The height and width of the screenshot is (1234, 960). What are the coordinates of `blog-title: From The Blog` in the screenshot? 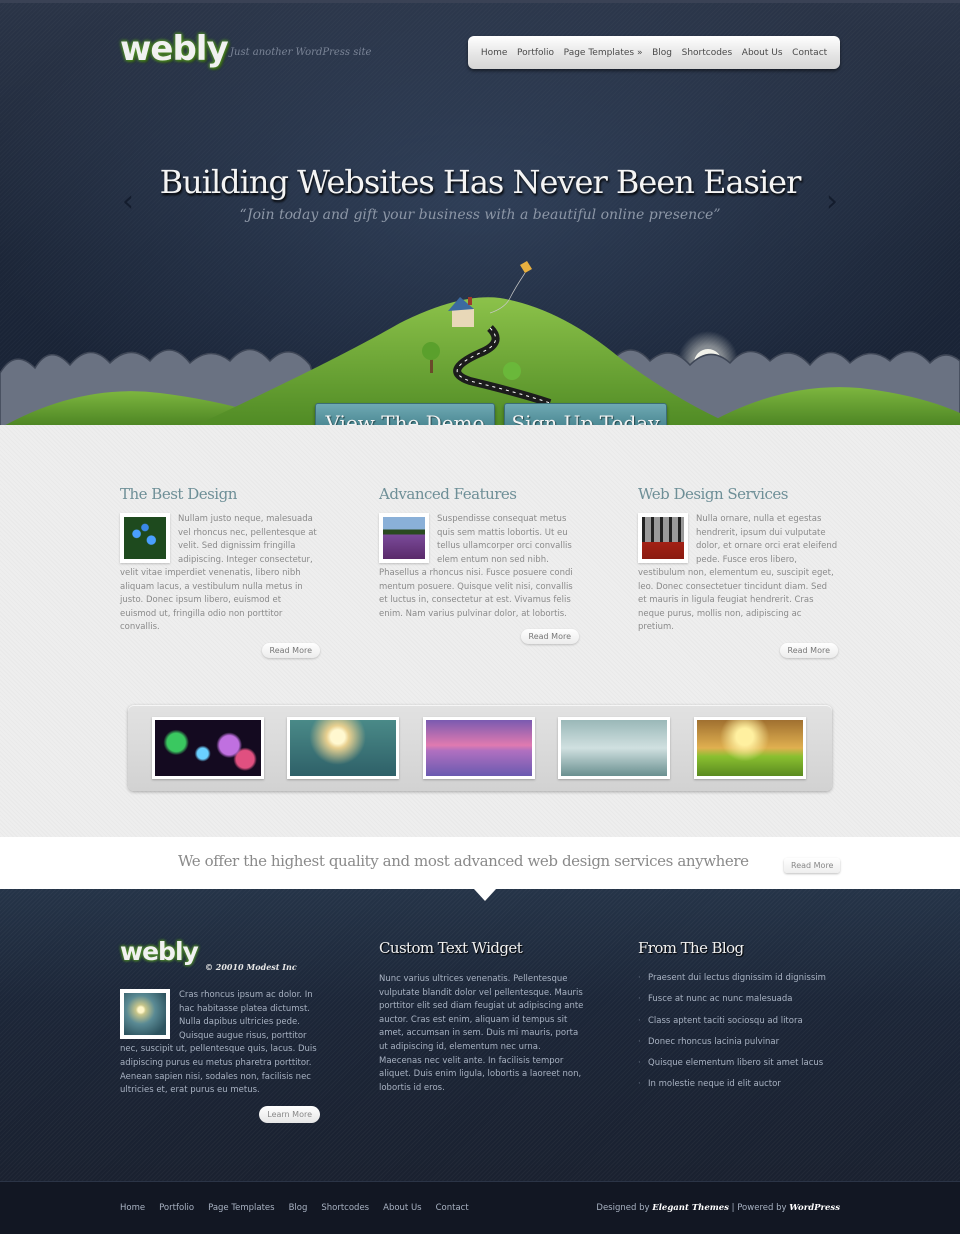 It's located at (691, 948).